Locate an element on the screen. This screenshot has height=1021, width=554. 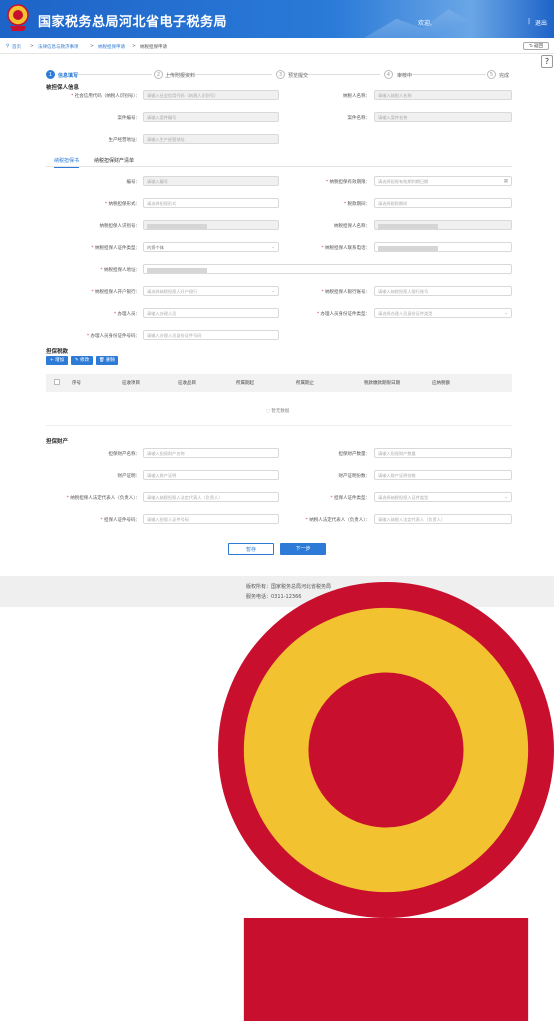
taxpayer-name-input: 请输入纳税人名称 is located at coordinates (443, 95).